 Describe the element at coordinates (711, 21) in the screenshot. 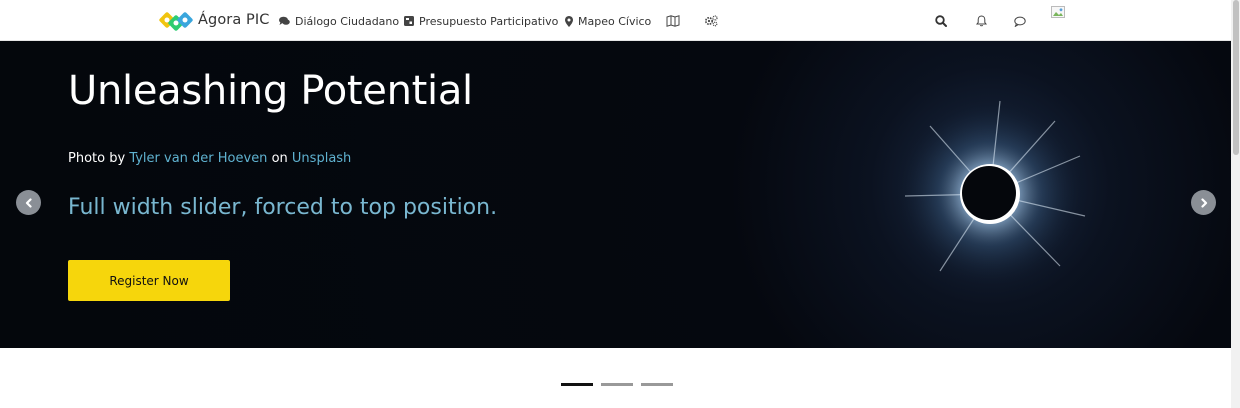

I see `gears-icon` at that location.